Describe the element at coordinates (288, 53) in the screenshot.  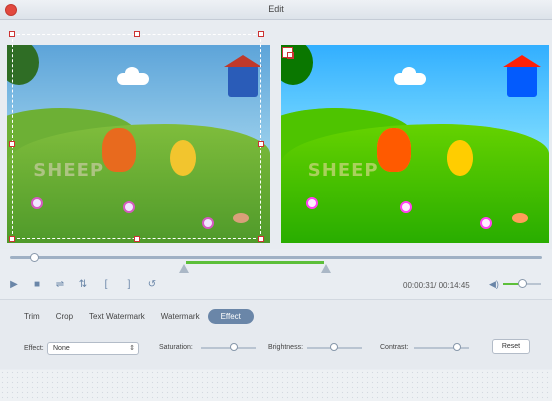
I see `watermark-position-icon` at that location.